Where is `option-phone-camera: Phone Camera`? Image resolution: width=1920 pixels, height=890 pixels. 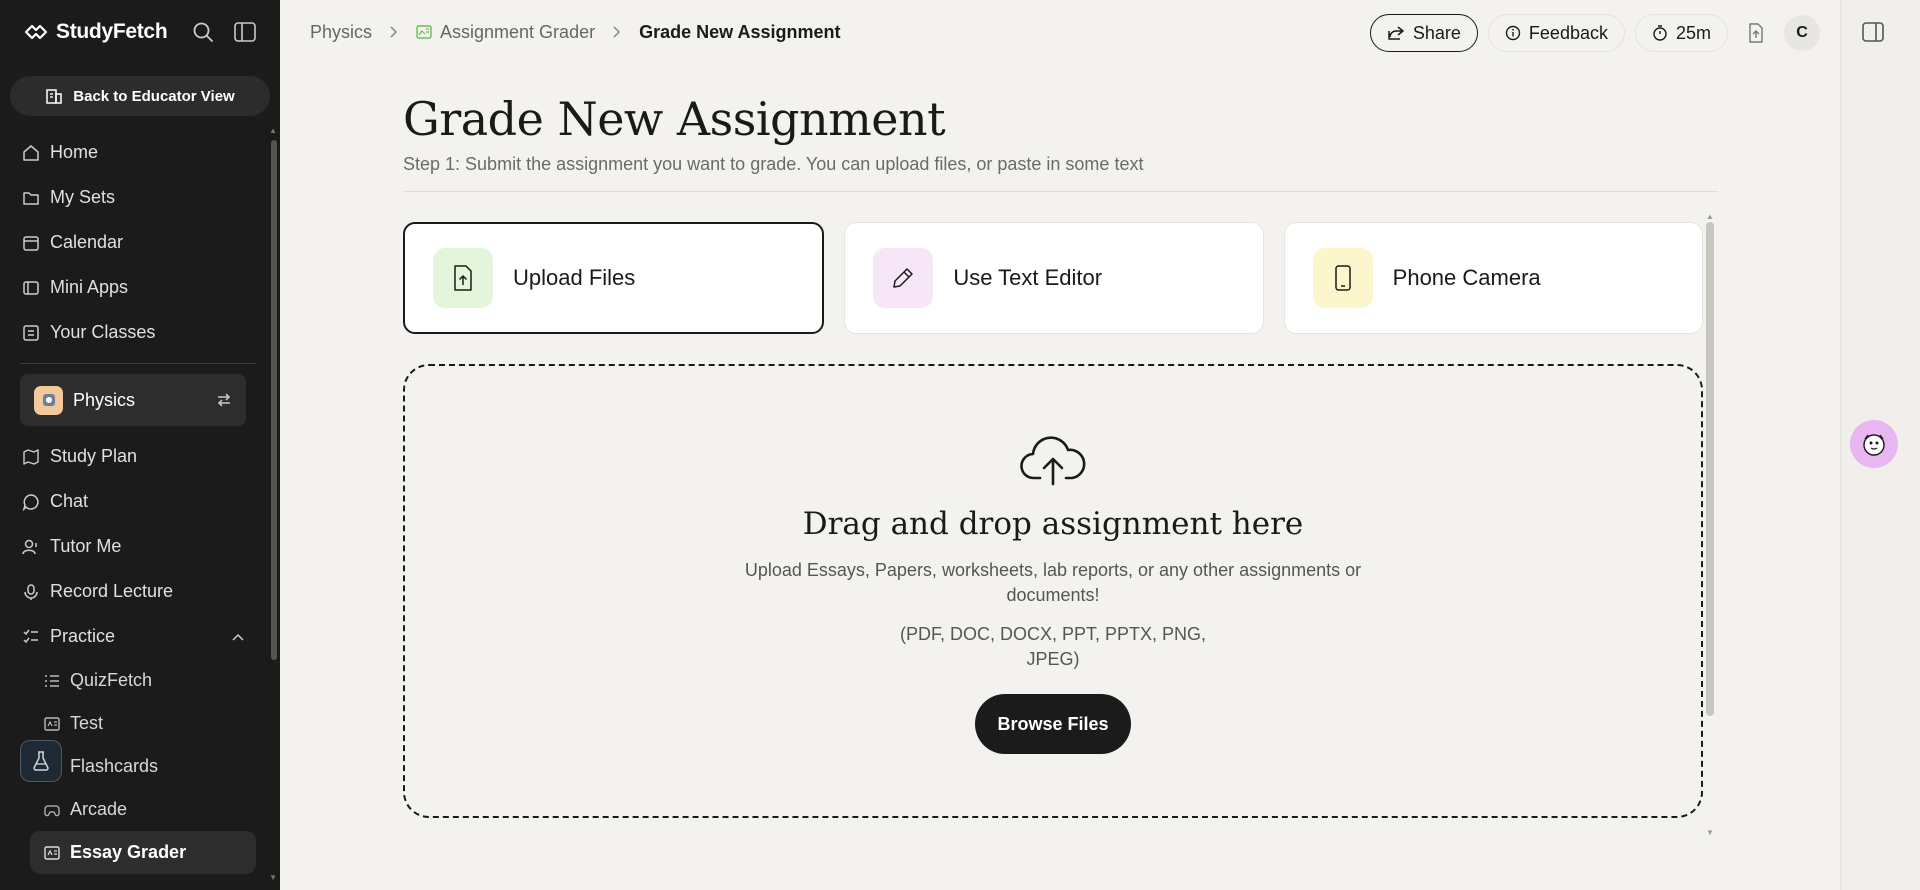 option-phone-camera: Phone Camera is located at coordinates (1493, 278).